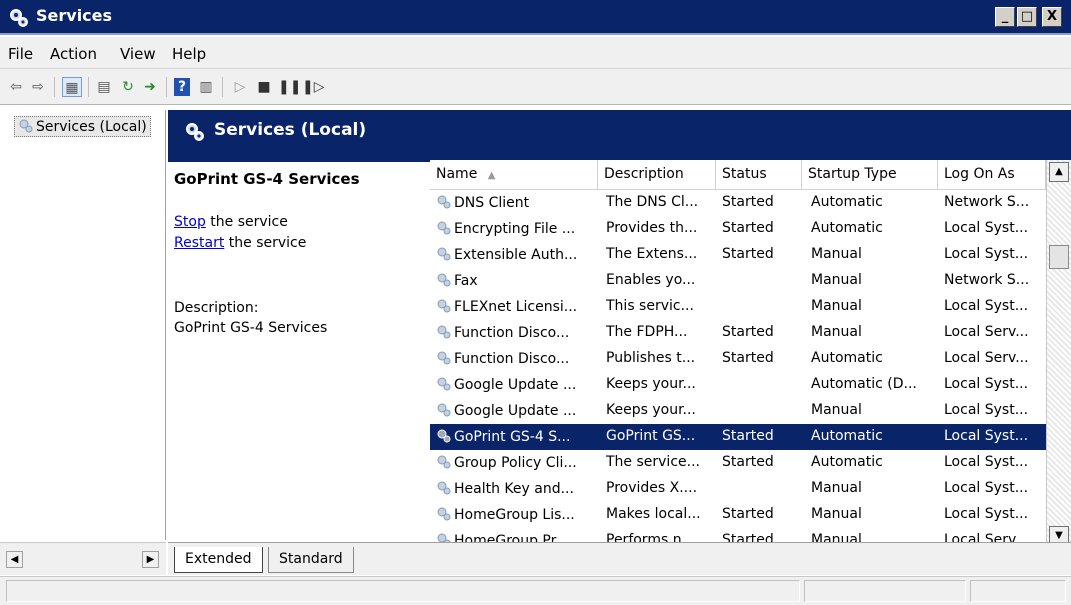 This screenshot has width=1071, height=605. Describe the element at coordinates (1018, 591) in the screenshot. I see `status-panel` at that location.